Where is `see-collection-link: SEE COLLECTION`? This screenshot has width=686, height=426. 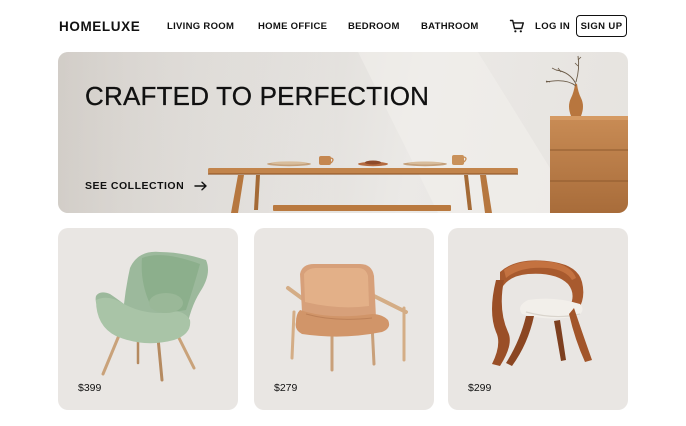 see-collection-link: SEE COLLECTION is located at coordinates (146, 186).